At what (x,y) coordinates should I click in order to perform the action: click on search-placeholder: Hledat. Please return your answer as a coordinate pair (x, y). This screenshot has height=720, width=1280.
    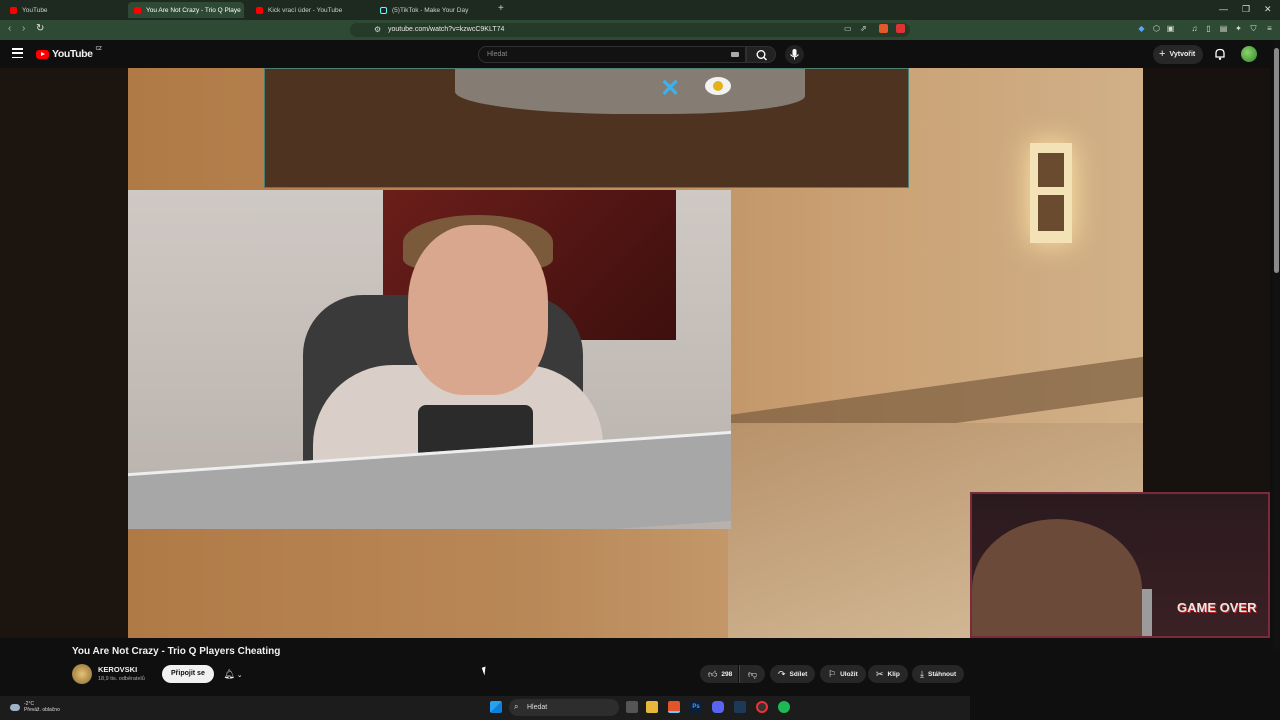
    Looking at the image, I should click on (497, 54).